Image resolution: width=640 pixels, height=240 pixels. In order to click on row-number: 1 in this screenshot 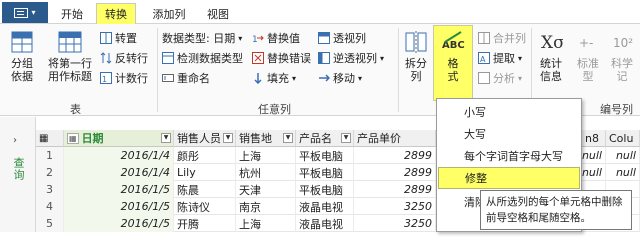, I will do `click(50, 155)`.